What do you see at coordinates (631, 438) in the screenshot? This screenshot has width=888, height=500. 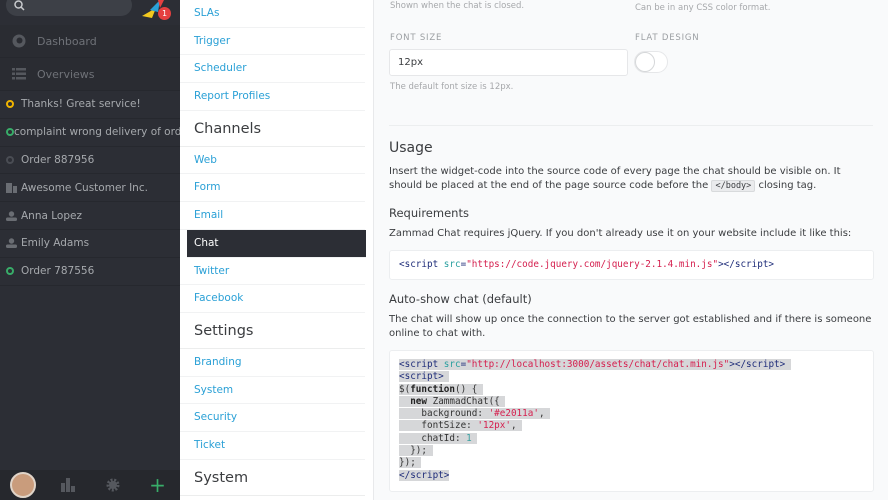 I see `code-line: chatId: 1` at bounding box center [631, 438].